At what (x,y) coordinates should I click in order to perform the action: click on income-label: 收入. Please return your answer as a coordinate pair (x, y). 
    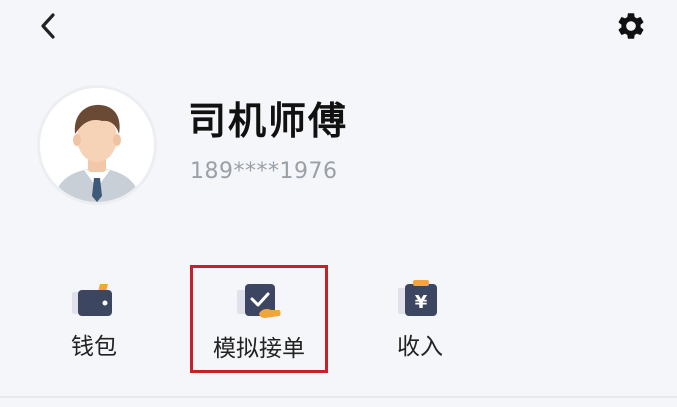
    Looking at the image, I should click on (420, 347).